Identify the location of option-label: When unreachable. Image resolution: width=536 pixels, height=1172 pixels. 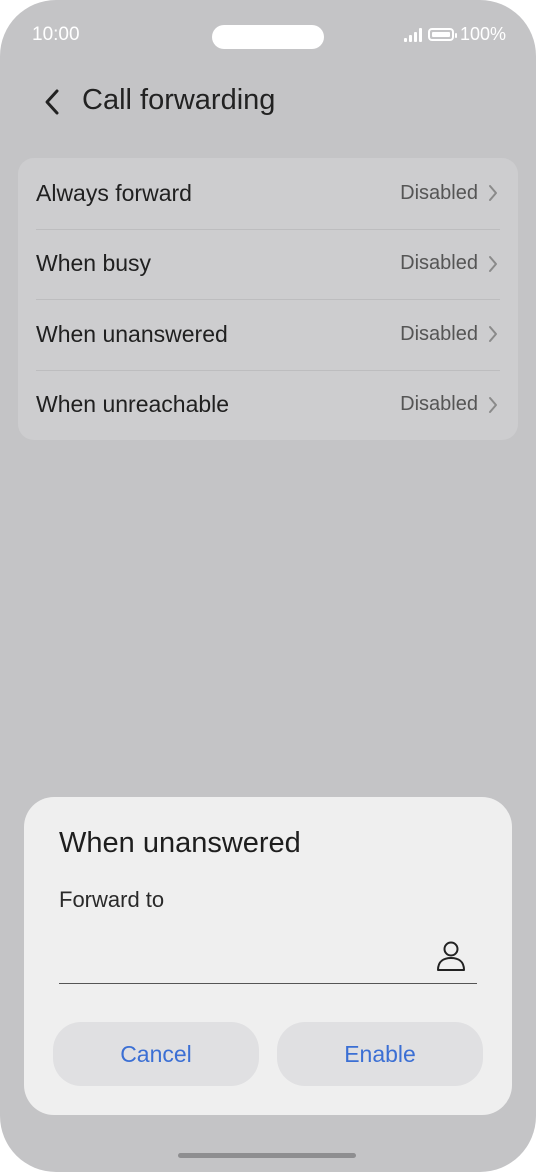
(133, 404).